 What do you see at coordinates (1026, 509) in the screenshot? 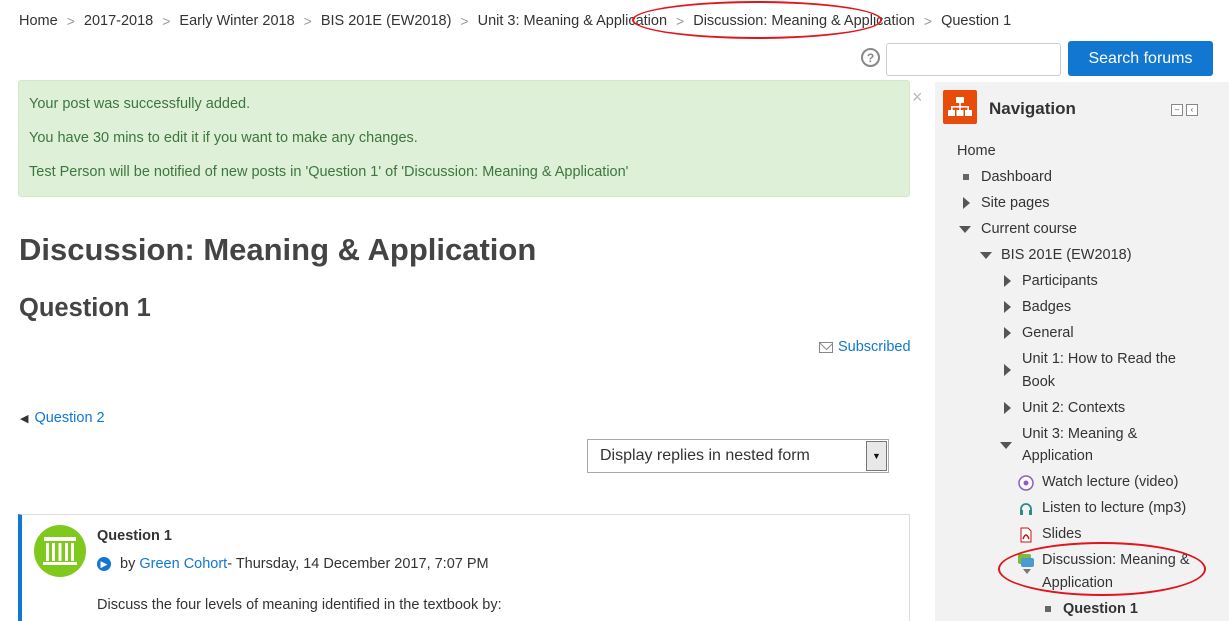
I see `headphones-icon` at bounding box center [1026, 509].